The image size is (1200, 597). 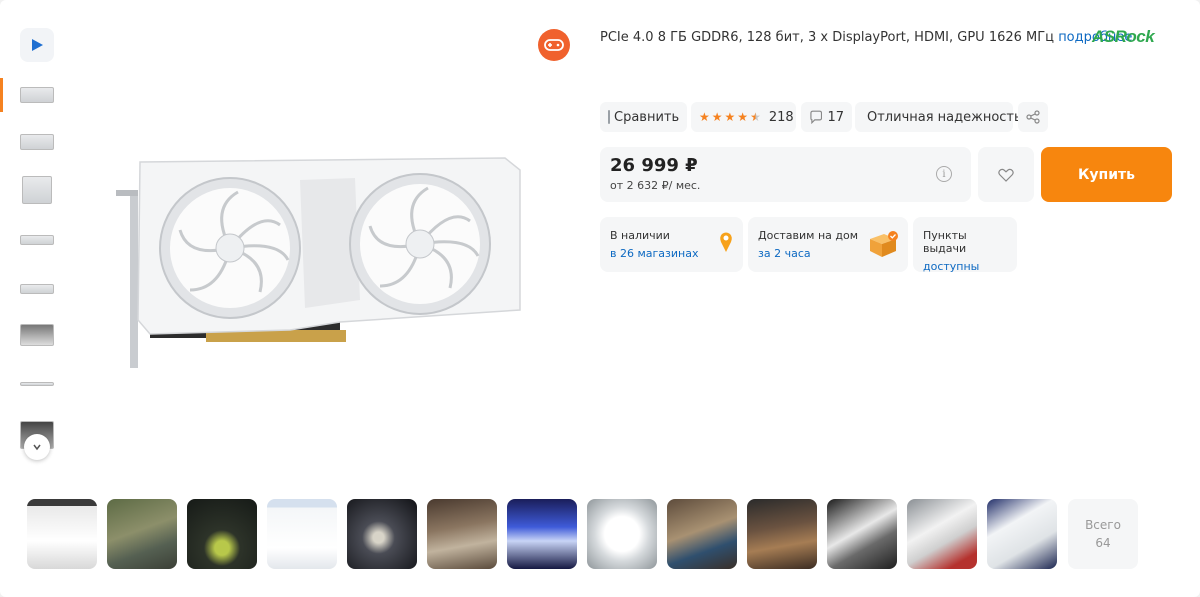 What do you see at coordinates (609, 117) in the screenshot?
I see `compare-checkbox` at bounding box center [609, 117].